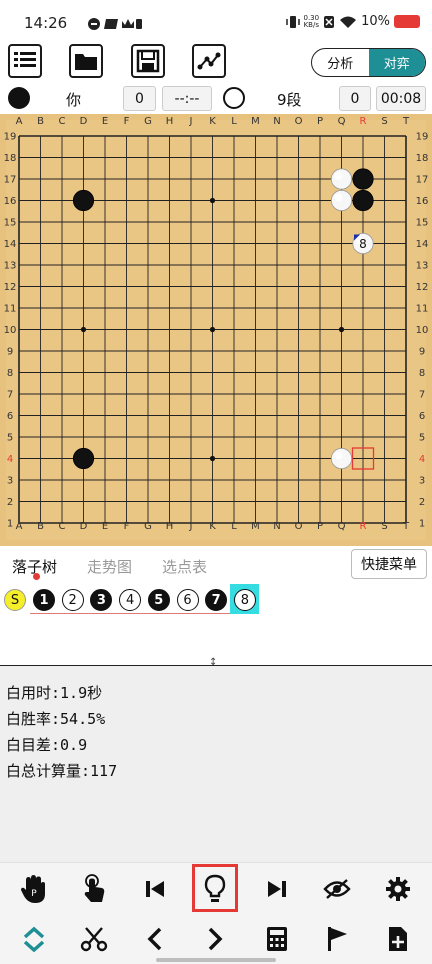 The height and width of the screenshot is (964, 432). What do you see at coordinates (292, 21) in the screenshot?
I see `vibrate-icon` at bounding box center [292, 21].